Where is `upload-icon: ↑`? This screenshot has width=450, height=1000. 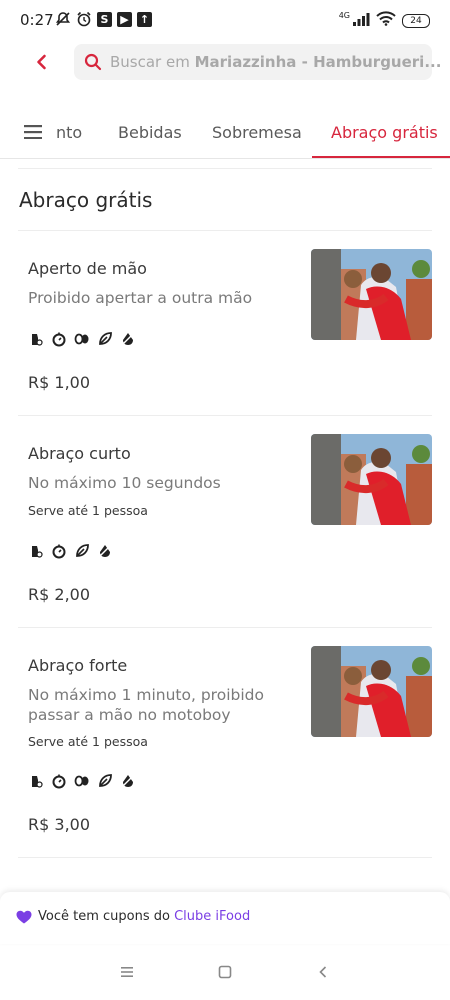 upload-icon: ↑ is located at coordinates (144, 19).